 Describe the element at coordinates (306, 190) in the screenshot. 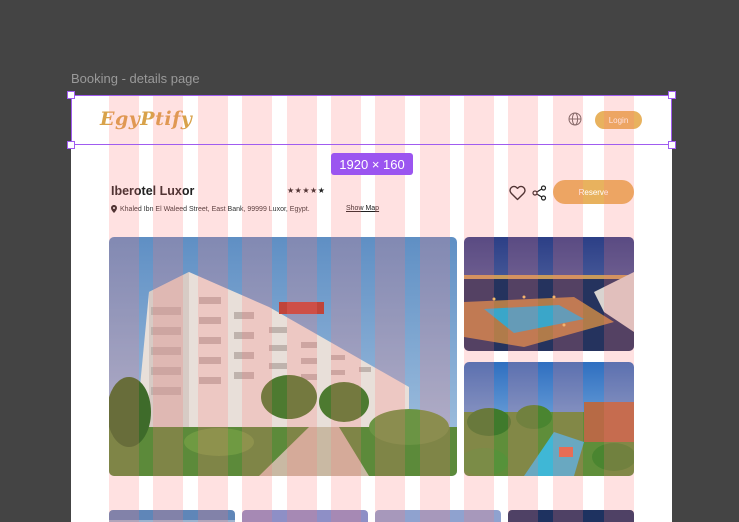

I see `star-rating: ★★★★★` at that location.